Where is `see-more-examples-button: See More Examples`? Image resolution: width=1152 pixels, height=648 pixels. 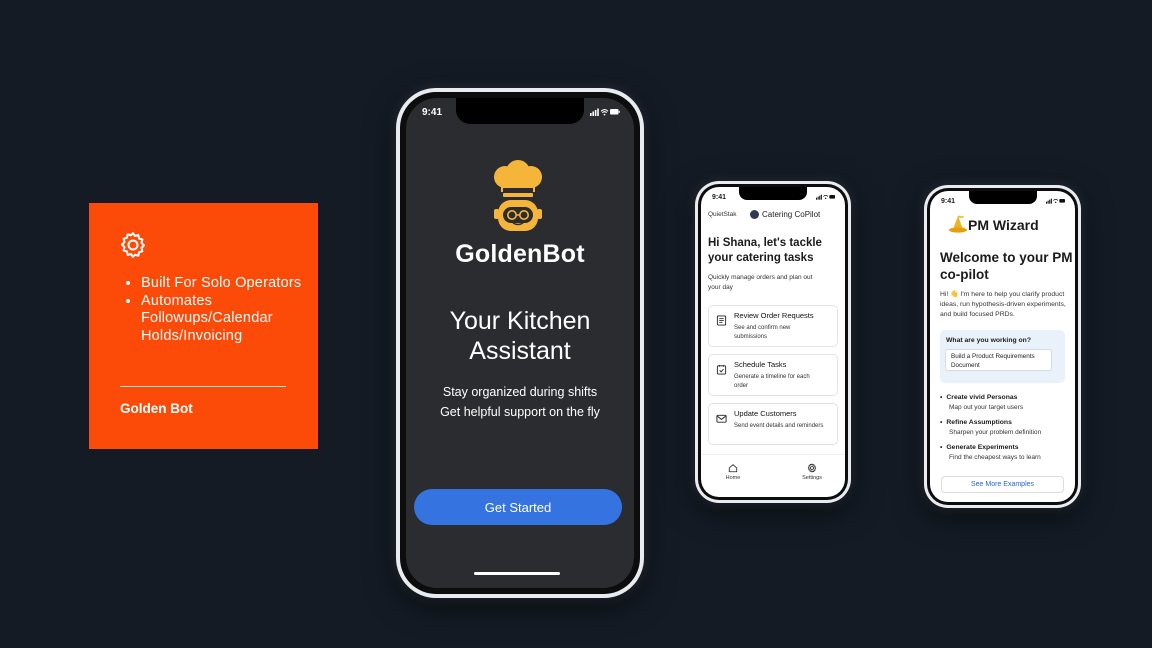
see-more-examples-button: See More Examples is located at coordinates (1002, 484).